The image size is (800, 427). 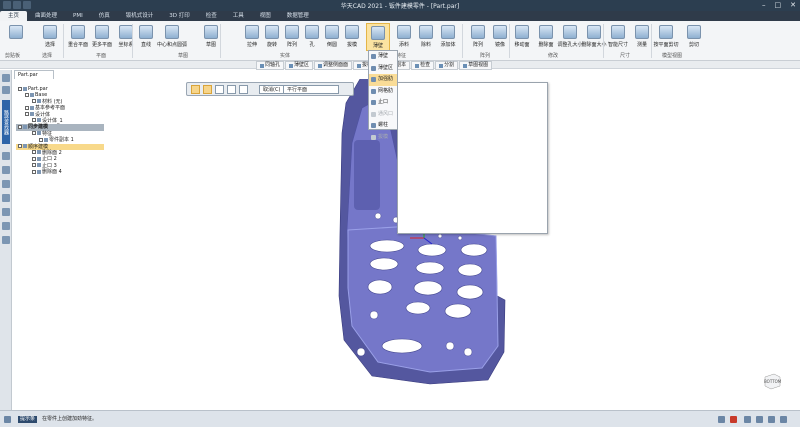 I want to click on draft-button: 拔模, so click(x=352, y=37).